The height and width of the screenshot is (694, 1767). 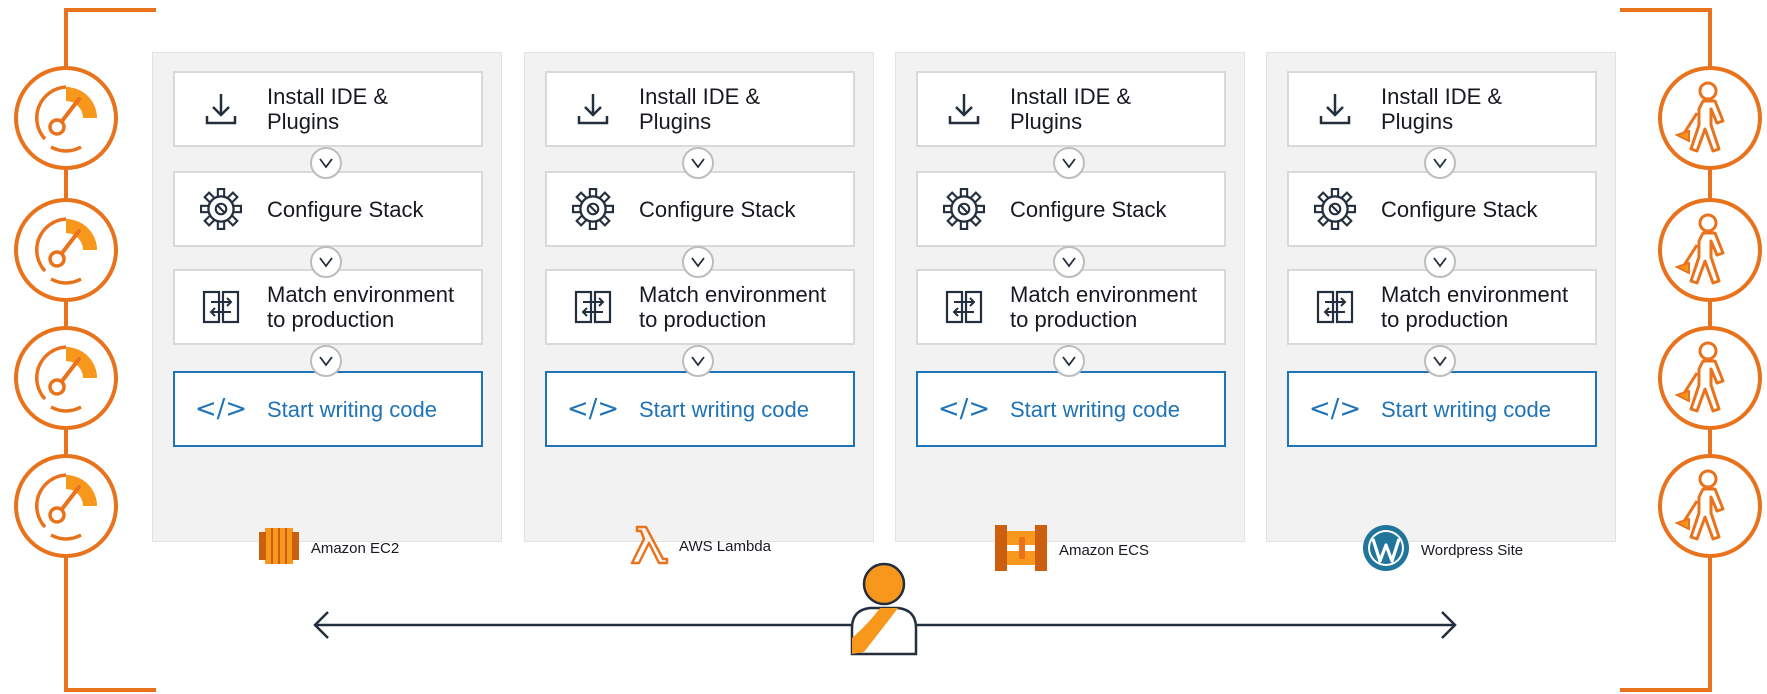 What do you see at coordinates (1666, 690) in the screenshot?
I see `right-bracket-bottom` at bounding box center [1666, 690].